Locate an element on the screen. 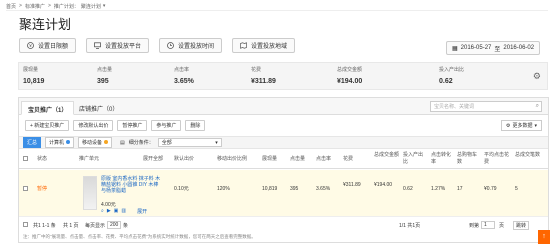 This screenshot has height=251, width=554. stat-value: 10,819 is located at coordinates (34, 81).